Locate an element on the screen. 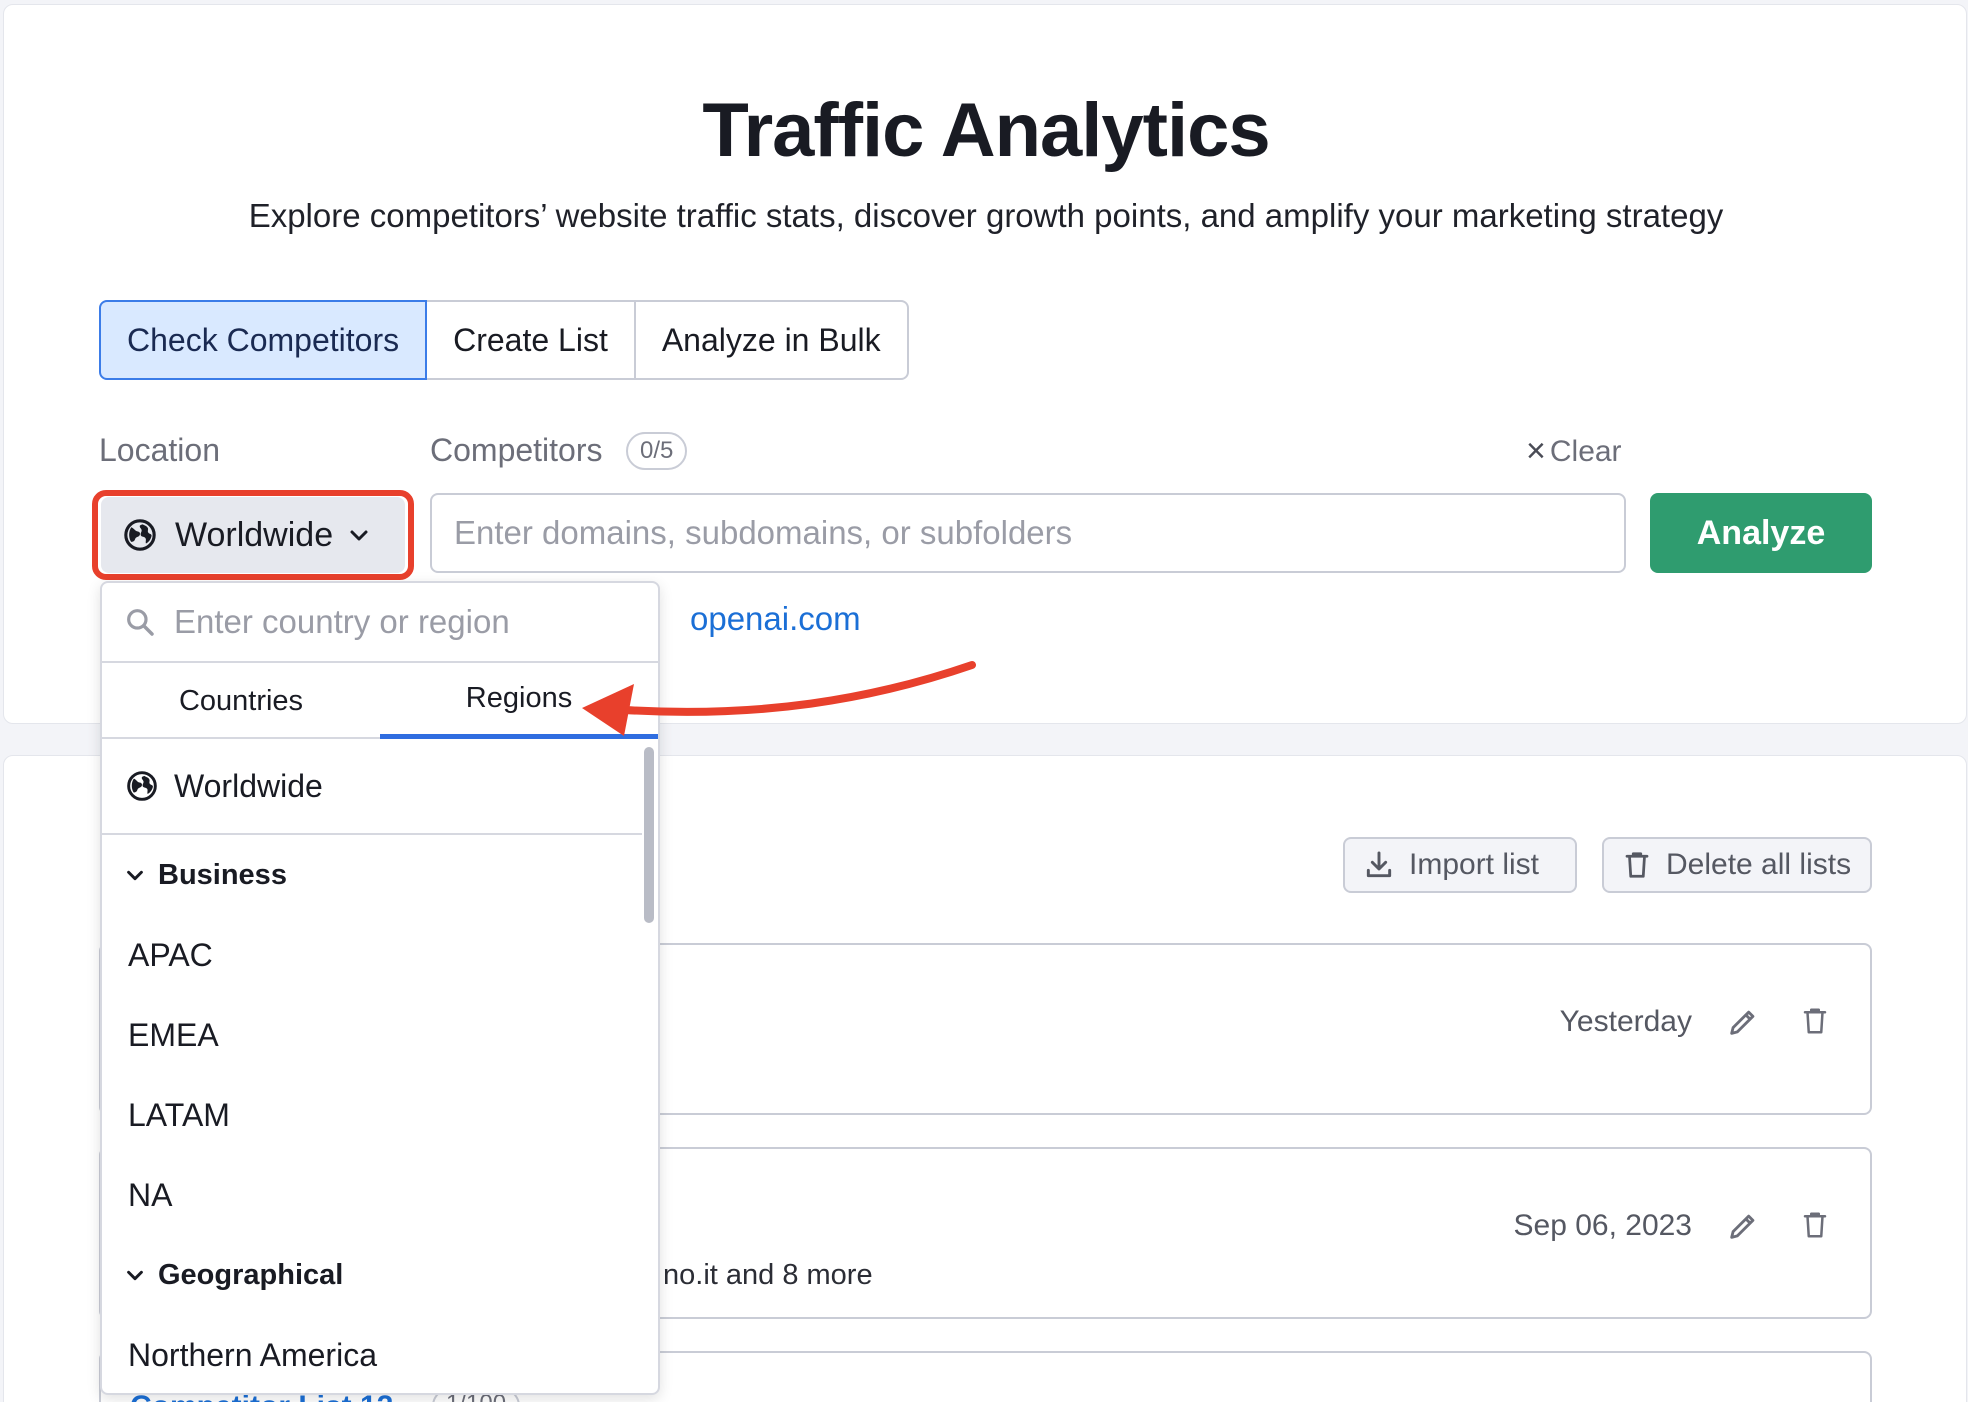 This screenshot has height=1402, width=1968. group-label: Business is located at coordinates (222, 874).